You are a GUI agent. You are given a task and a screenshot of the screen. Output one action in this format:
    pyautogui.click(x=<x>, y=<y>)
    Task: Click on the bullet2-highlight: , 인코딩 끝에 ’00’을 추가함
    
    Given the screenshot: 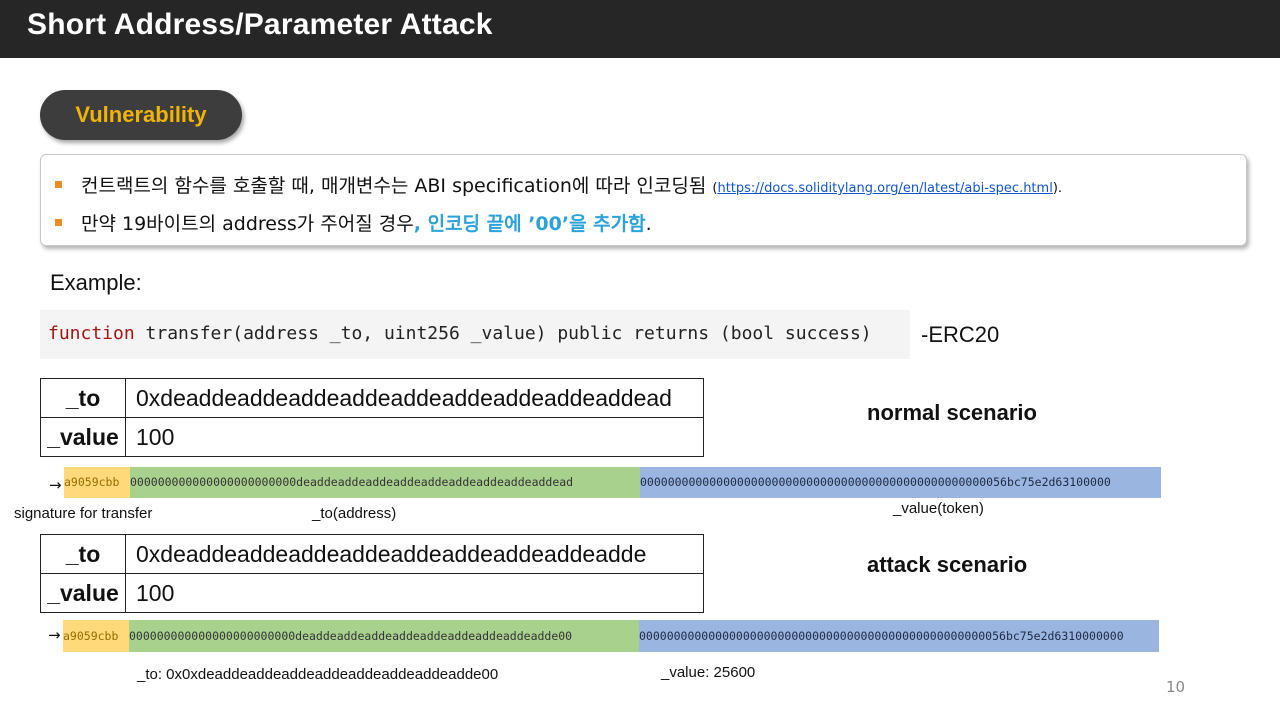 What is the action you would take?
    pyautogui.click(x=529, y=224)
    